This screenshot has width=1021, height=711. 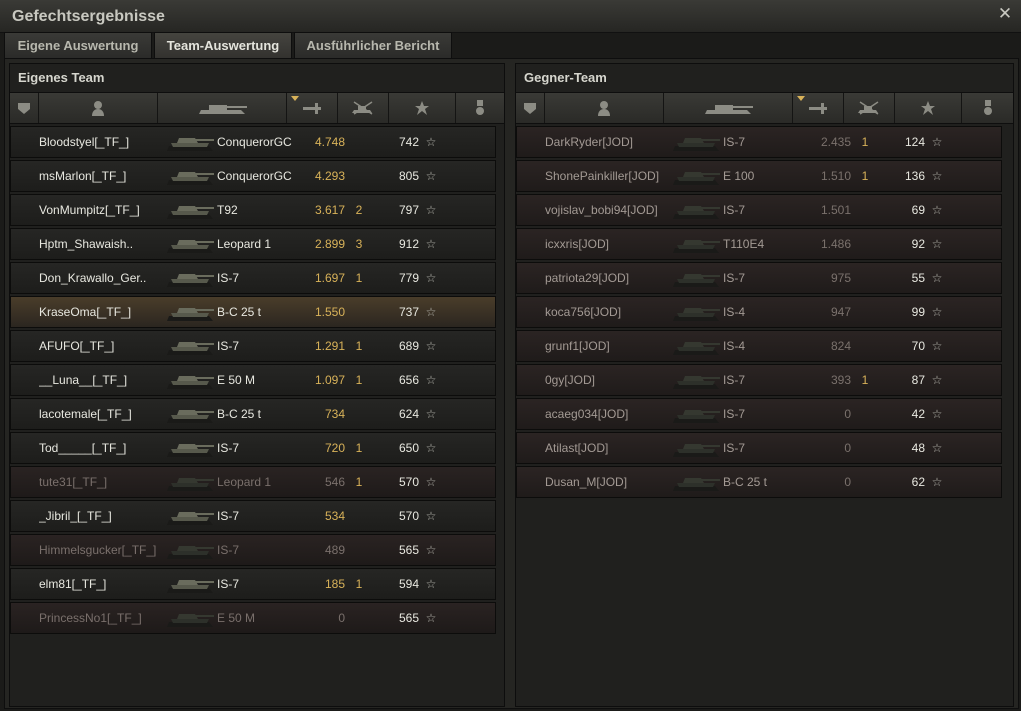 I want to click on table-row: patriota29[JOD] IS-7 975 55 ☆, so click(x=759, y=278).